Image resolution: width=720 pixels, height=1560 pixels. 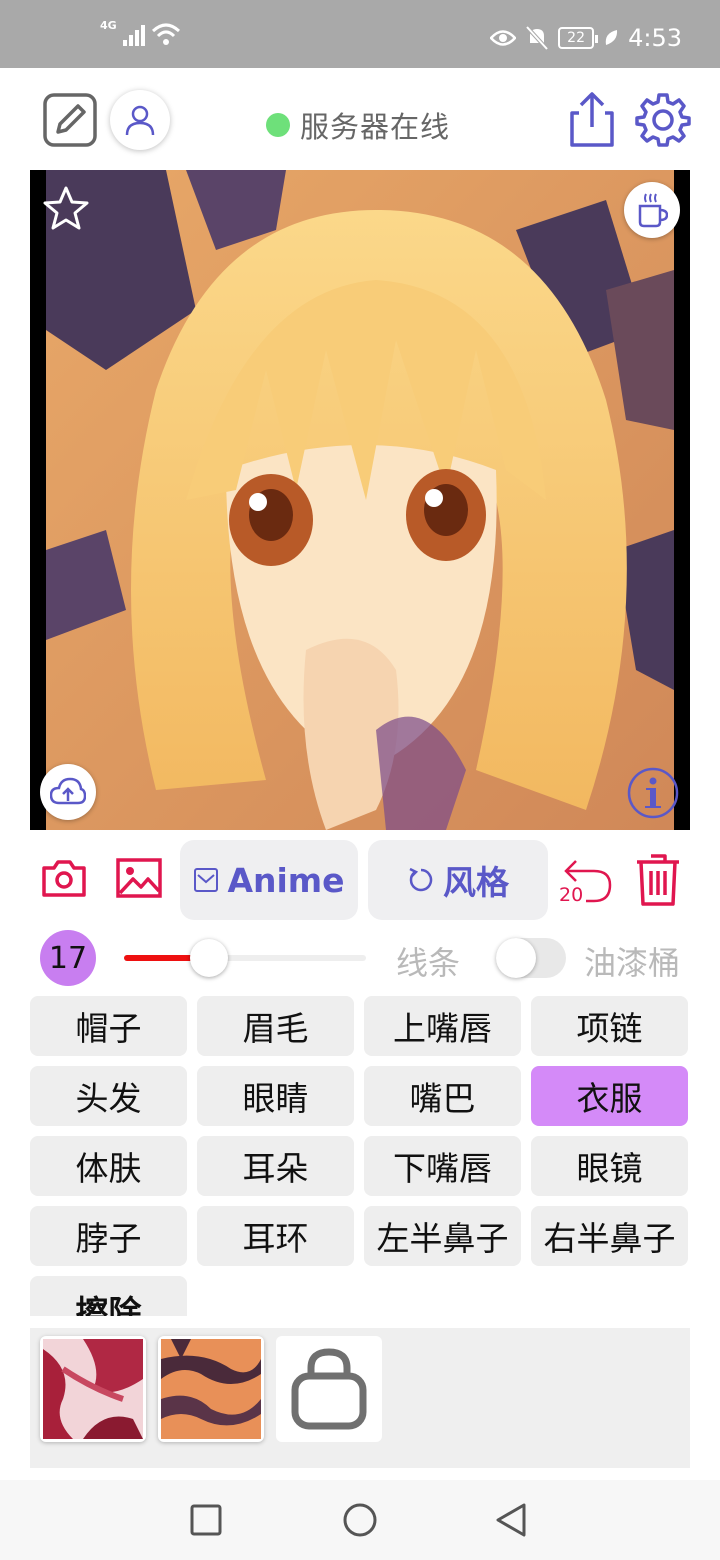 What do you see at coordinates (108, 1096) in the screenshot?
I see `part-chip: 头发` at bounding box center [108, 1096].